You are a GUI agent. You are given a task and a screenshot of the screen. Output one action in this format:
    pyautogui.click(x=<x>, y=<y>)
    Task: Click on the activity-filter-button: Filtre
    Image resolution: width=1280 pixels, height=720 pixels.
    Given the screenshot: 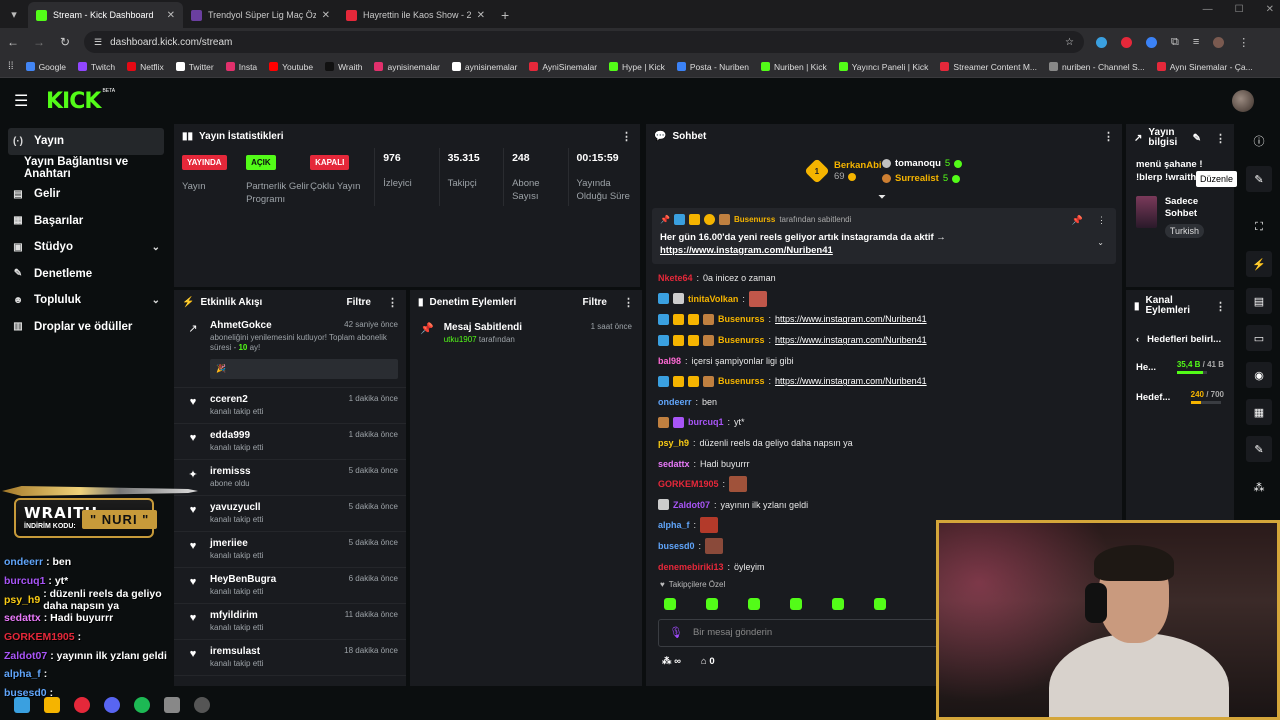 What is the action you would take?
    pyautogui.click(x=359, y=302)
    